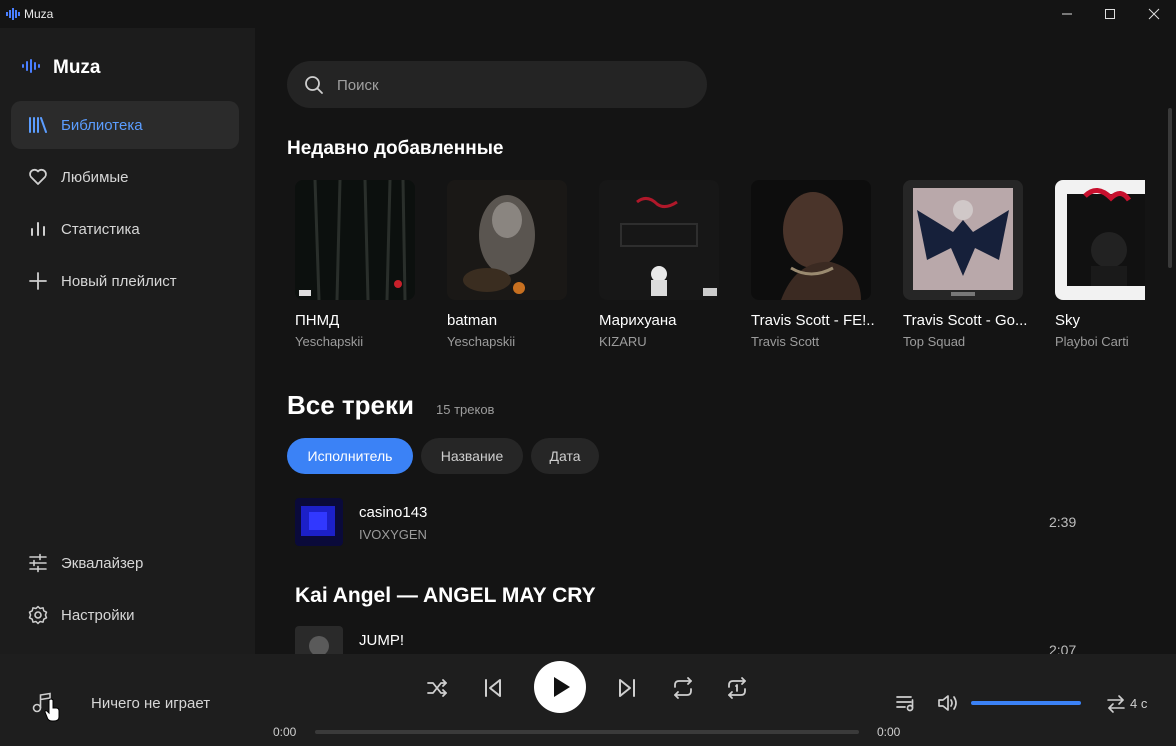  Describe the element at coordinates (350, 456) in the screenshot. I see `sort-by-artist-button: Исполнитель` at that location.